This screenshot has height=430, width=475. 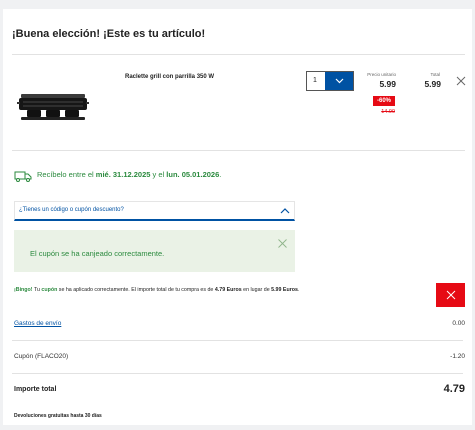 What do you see at coordinates (384, 101) in the screenshot?
I see `discount-badge: -60%` at bounding box center [384, 101].